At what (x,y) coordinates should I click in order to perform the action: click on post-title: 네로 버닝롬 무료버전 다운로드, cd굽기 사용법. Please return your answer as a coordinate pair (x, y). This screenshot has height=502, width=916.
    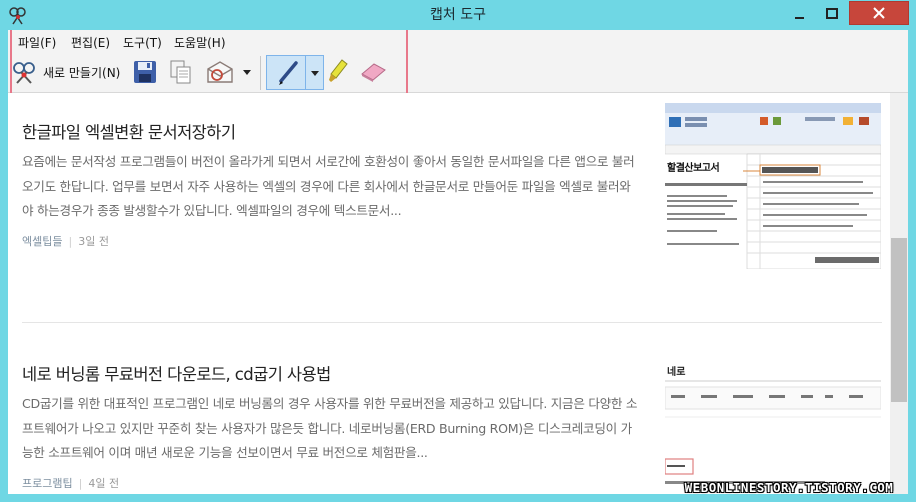
    Looking at the image, I should click on (176, 373).